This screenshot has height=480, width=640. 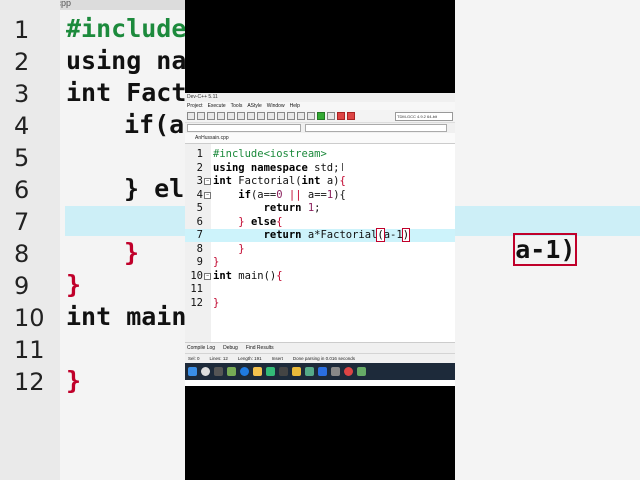 What do you see at coordinates (295, 106) in the screenshot?
I see `menu-item-help: Help` at bounding box center [295, 106].